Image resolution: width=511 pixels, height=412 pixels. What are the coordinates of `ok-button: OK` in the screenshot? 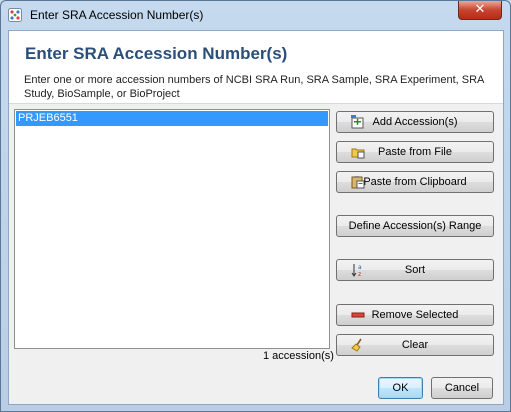 It's located at (400, 388).